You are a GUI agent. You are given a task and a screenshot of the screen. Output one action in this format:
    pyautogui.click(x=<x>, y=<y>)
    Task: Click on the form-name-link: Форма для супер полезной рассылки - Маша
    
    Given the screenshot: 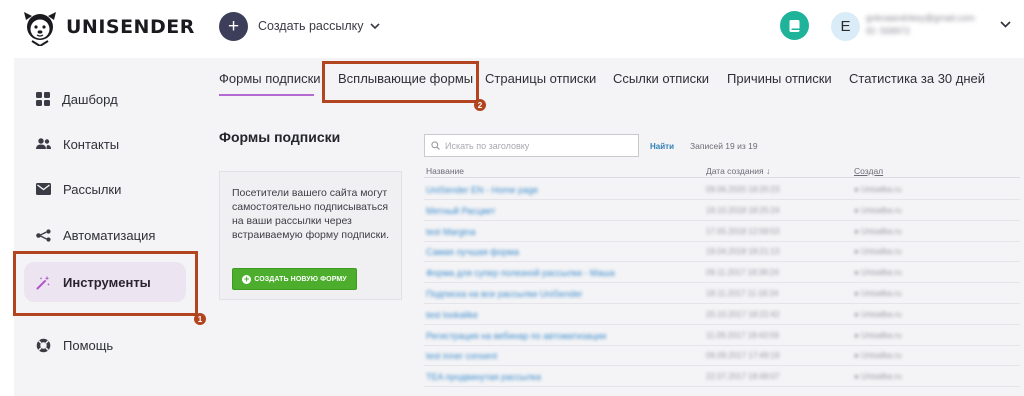 What is the action you would take?
    pyautogui.click(x=520, y=273)
    